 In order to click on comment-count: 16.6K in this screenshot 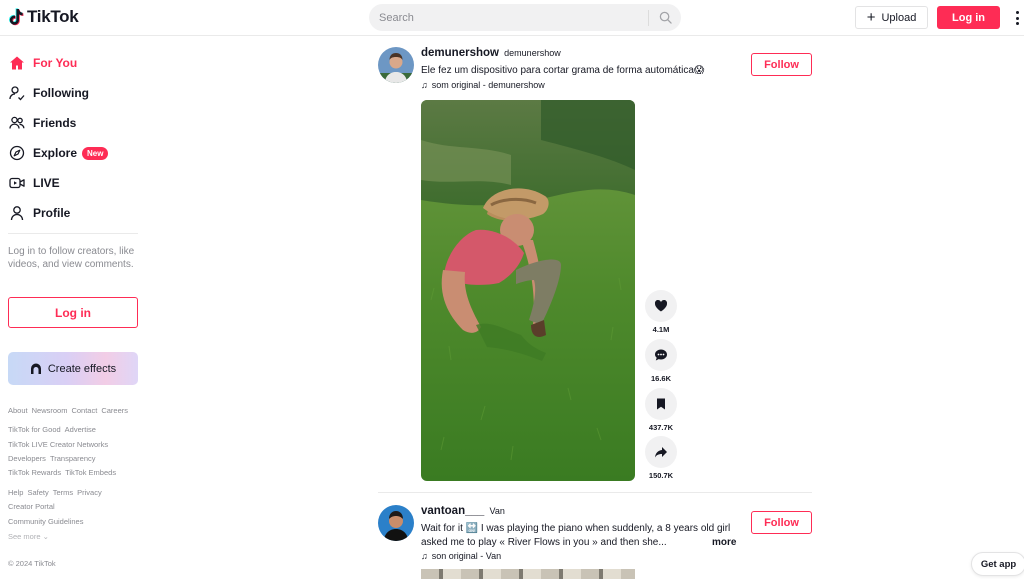, I will do `click(660, 378)`.